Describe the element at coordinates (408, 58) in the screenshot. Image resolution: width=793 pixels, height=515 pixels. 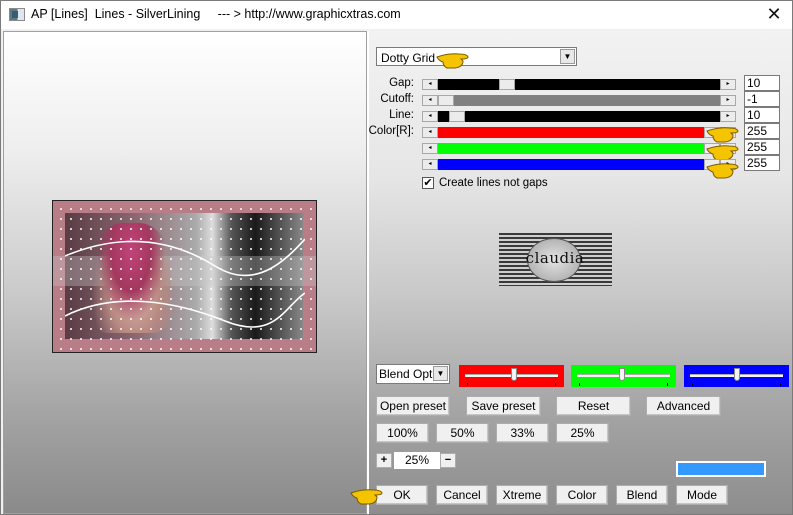
I see `preset-dropdown-value: Dotty Grid` at that location.